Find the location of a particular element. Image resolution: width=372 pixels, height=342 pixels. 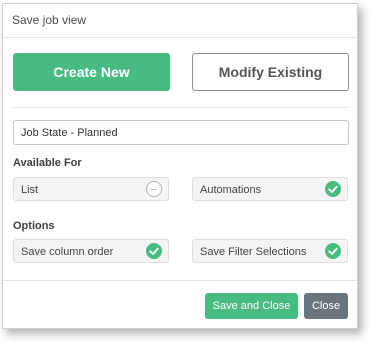

option-label: Save column order is located at coordinates (67, 252).